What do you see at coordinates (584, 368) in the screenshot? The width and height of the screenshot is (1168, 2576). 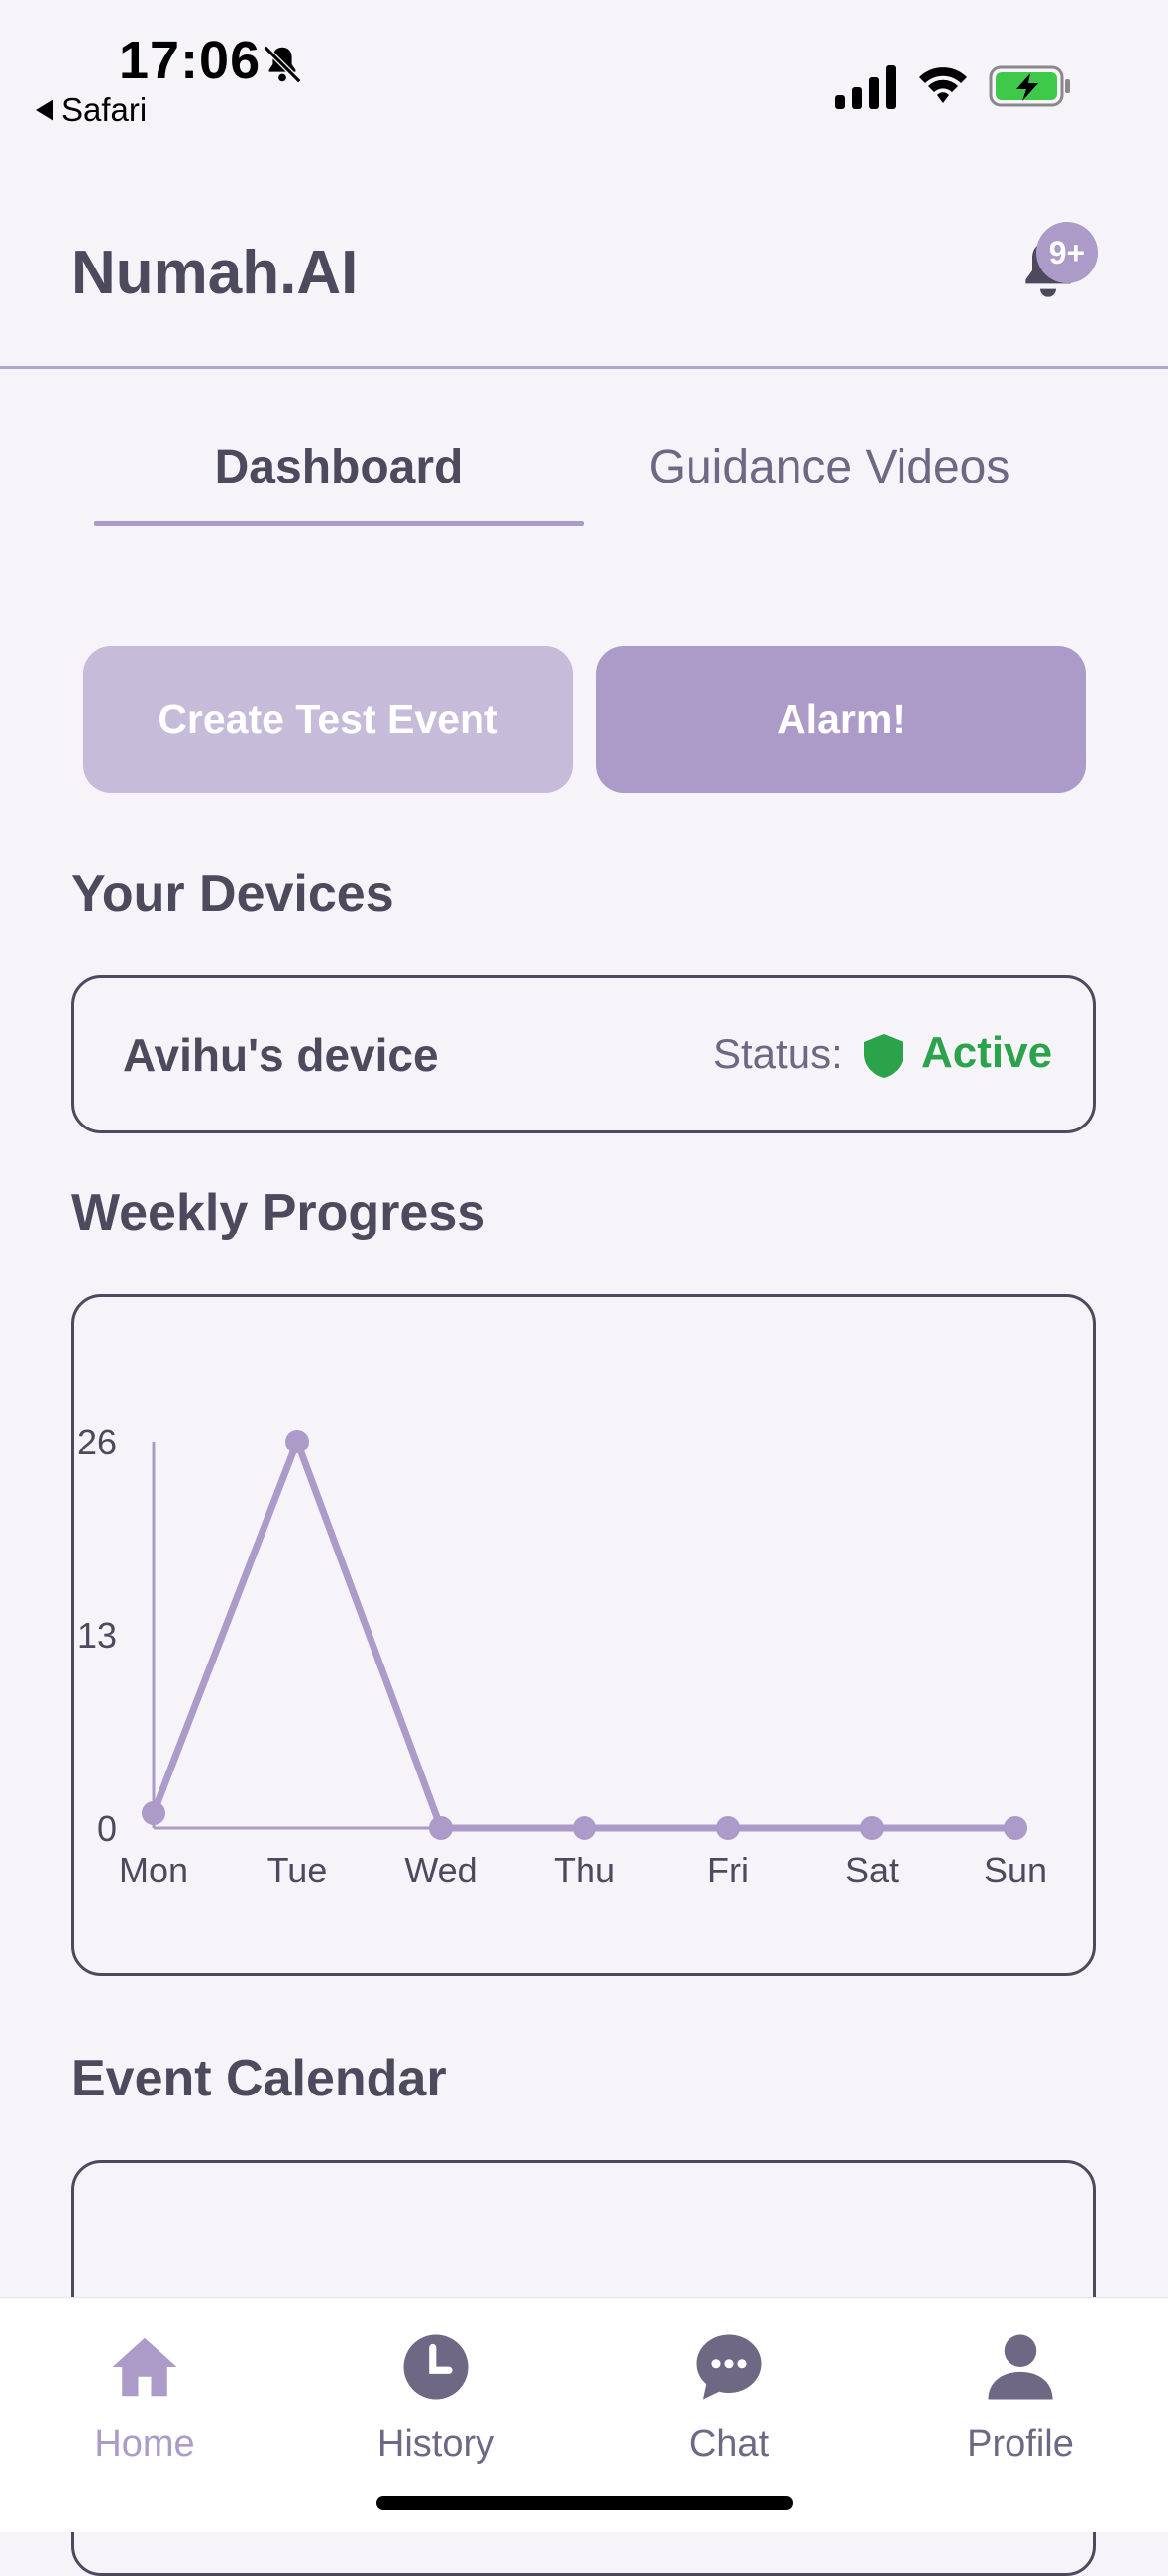 I see `header-divider` at bounding box center [584, 368].